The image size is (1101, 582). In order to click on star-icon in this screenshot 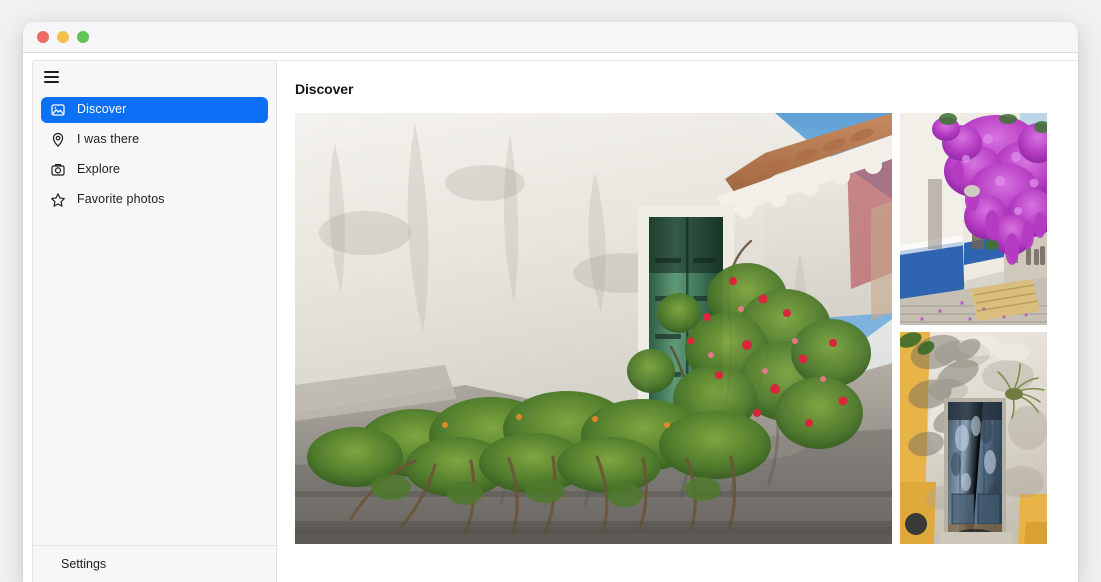, I will do `click(58, 200)`.